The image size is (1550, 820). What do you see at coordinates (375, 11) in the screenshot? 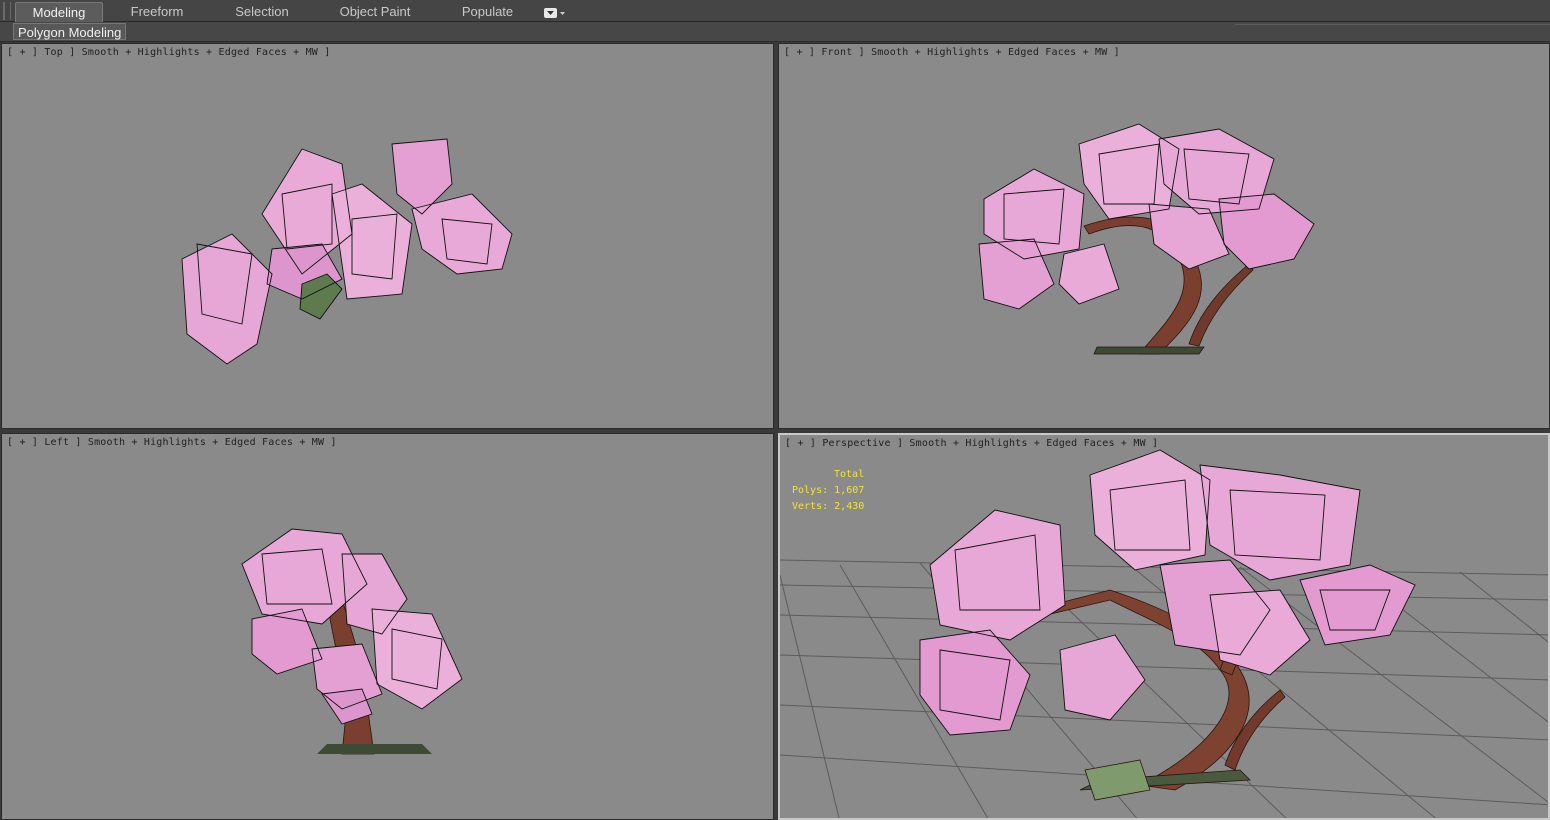
I see `tab-object-paint: Object Paint` at bounding box center [375, 11].